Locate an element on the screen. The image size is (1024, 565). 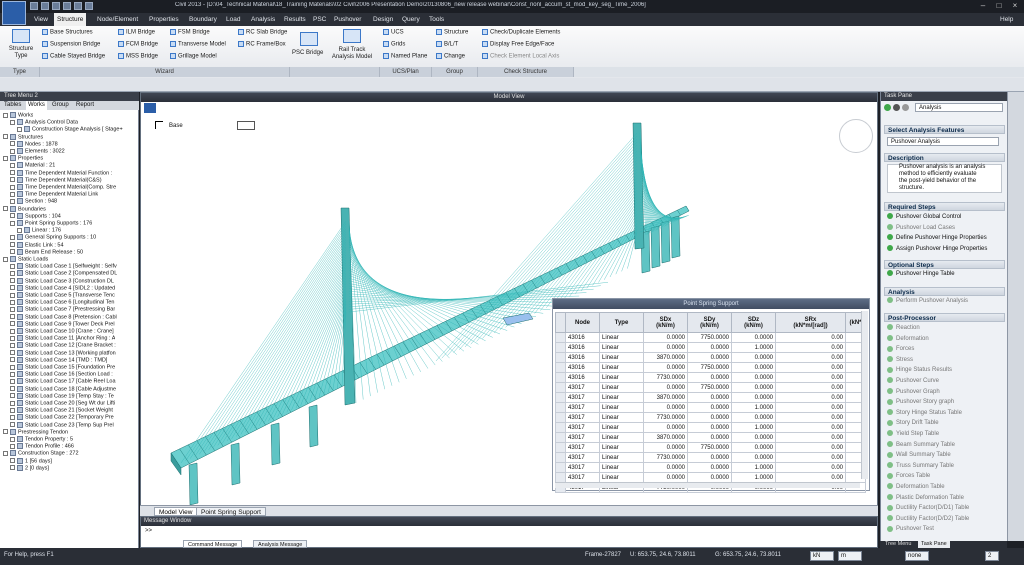
tree-item: Nodes : 1878 is located at coordinates (34, 144).